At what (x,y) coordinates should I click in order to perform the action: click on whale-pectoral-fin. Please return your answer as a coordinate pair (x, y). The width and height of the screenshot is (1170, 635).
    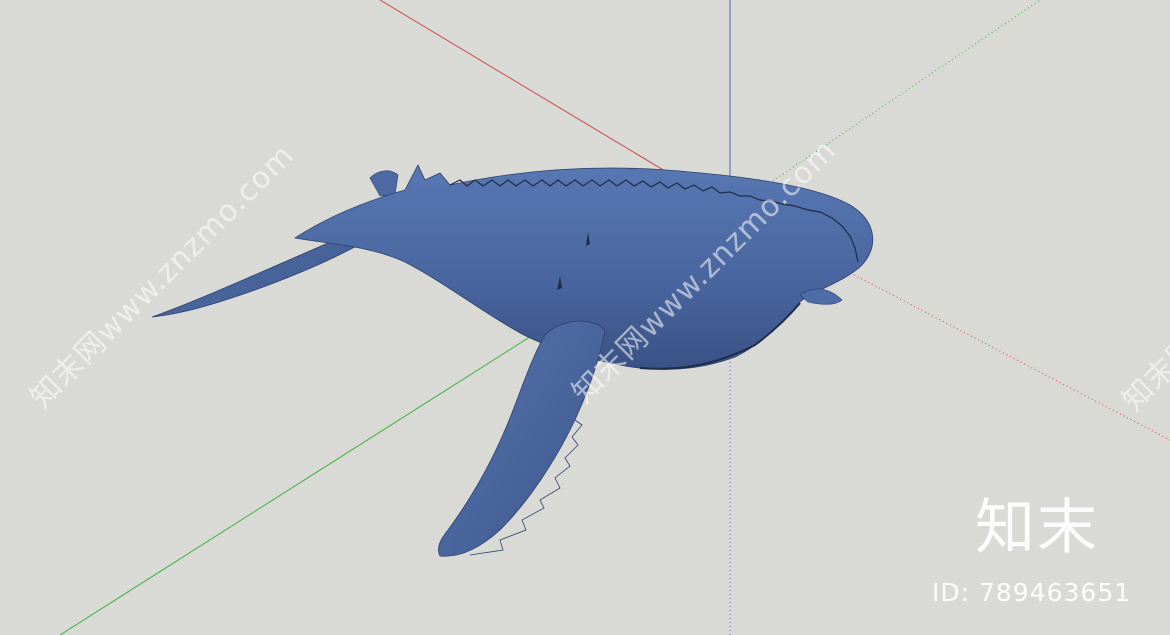
    Looking at the image, I should click on (522, 438).